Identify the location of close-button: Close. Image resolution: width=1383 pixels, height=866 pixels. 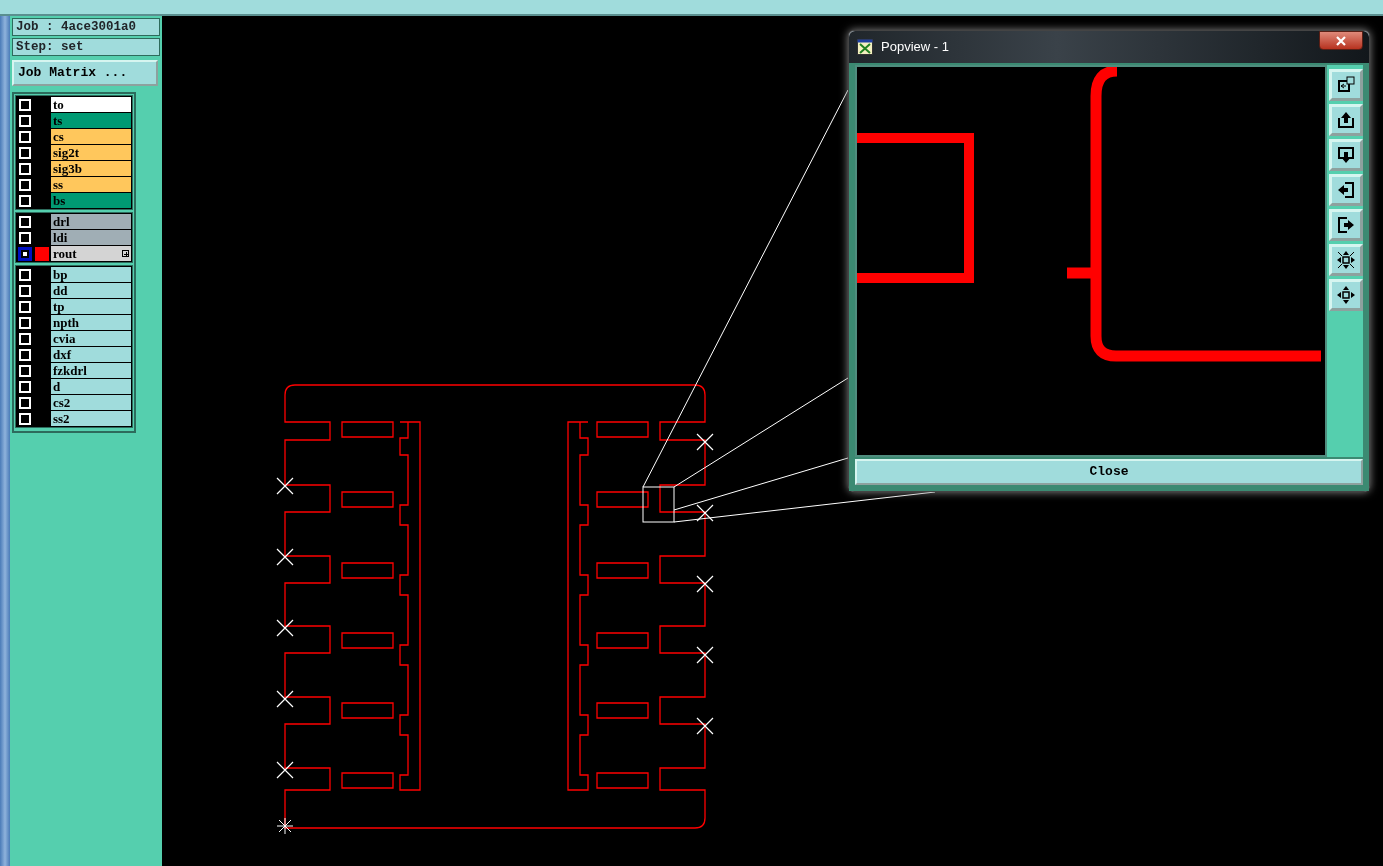
(1109, 472).